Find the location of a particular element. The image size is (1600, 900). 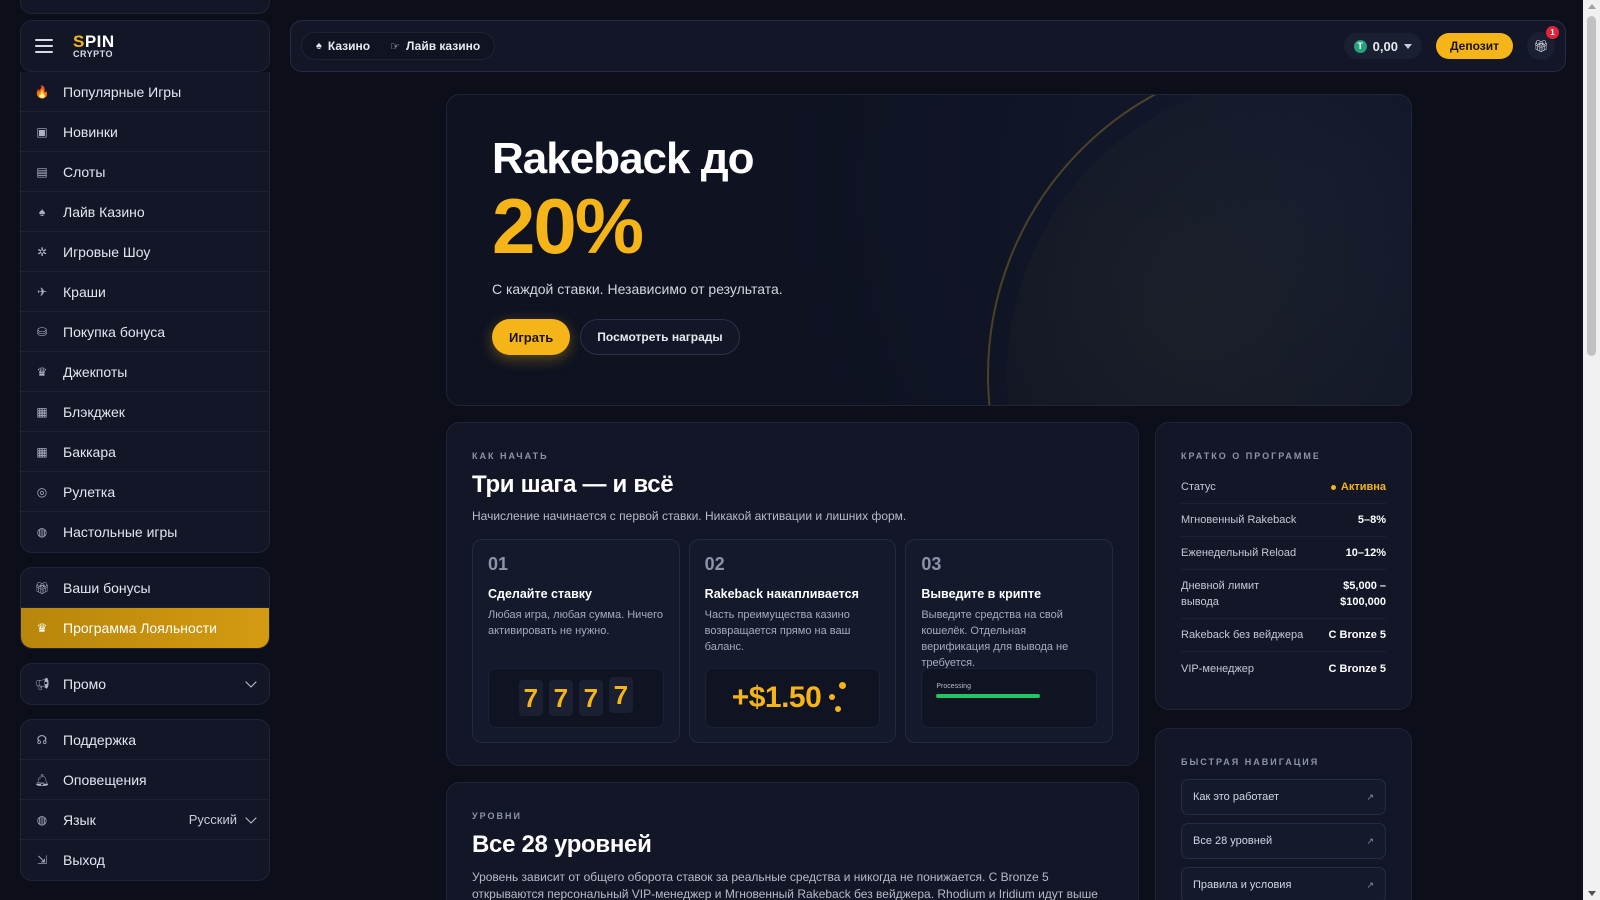

sidebar-item-jackpot: ♛ Джекпоты is located at coordinates (145, 372).